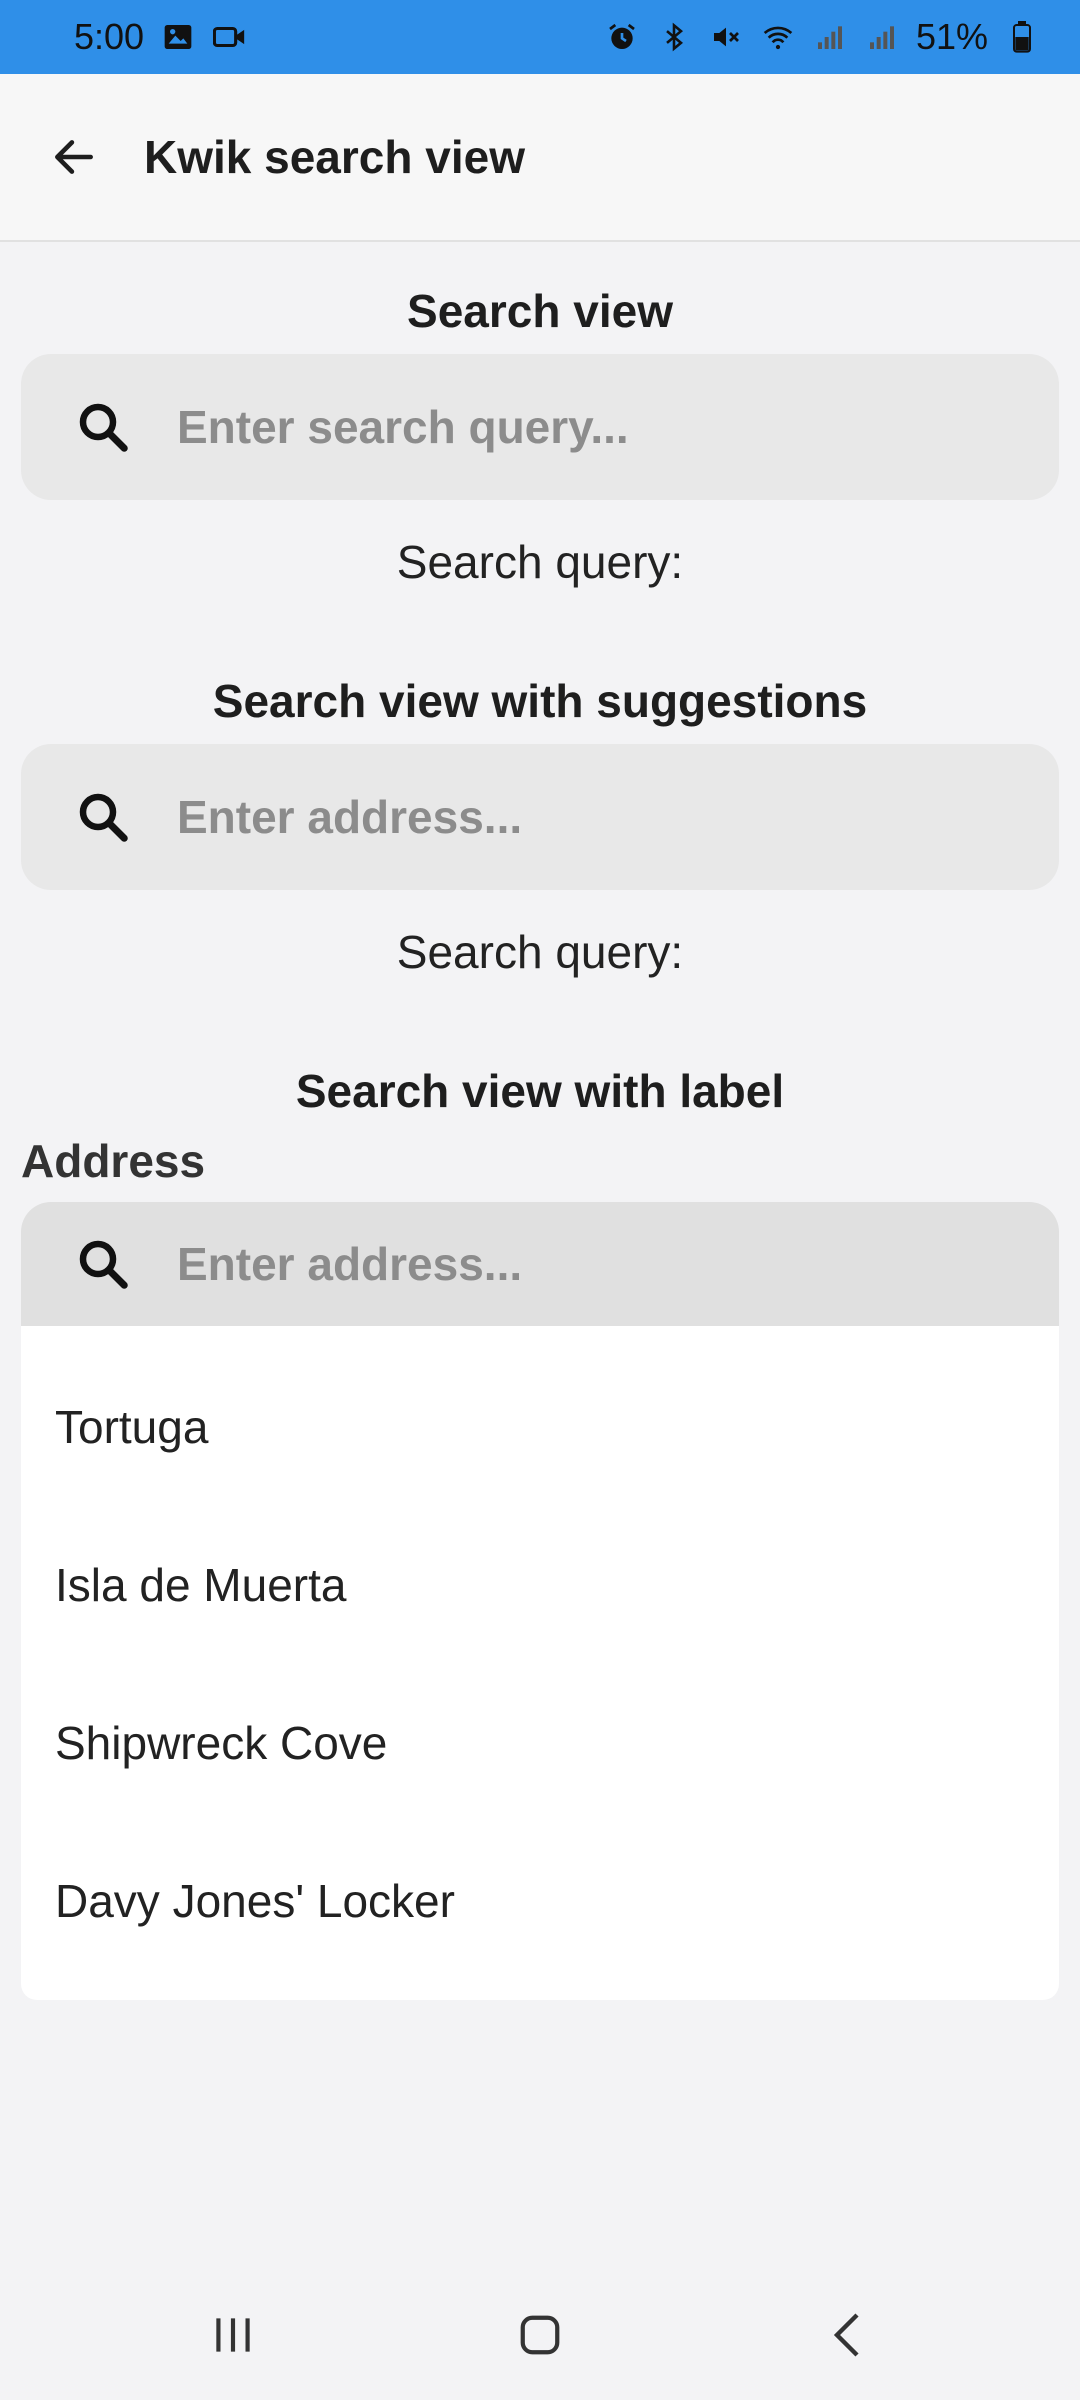 The image size is (1080, 2400). What do you see at coordinates (540, 1901) in the screenshot?
I see `suggestion-item: Davy Jones' Locker` at bounding box center [540, 1901].